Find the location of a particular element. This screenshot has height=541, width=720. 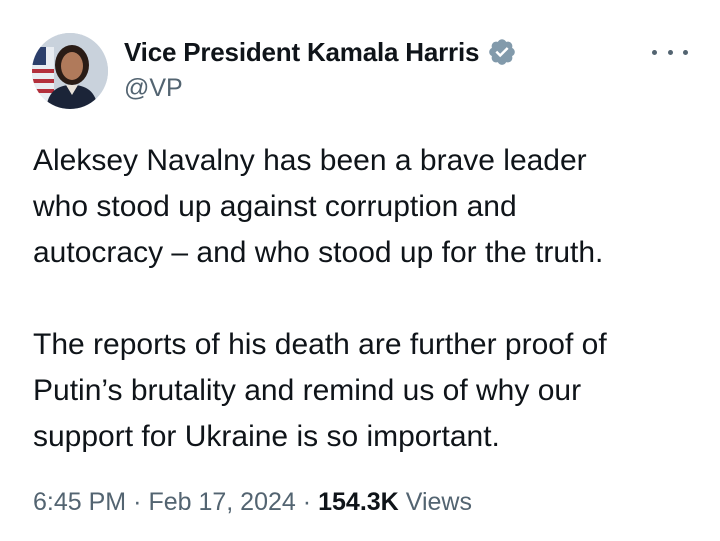

author-row: Vice President Kamala Harris is located at coordinates (320, 52).